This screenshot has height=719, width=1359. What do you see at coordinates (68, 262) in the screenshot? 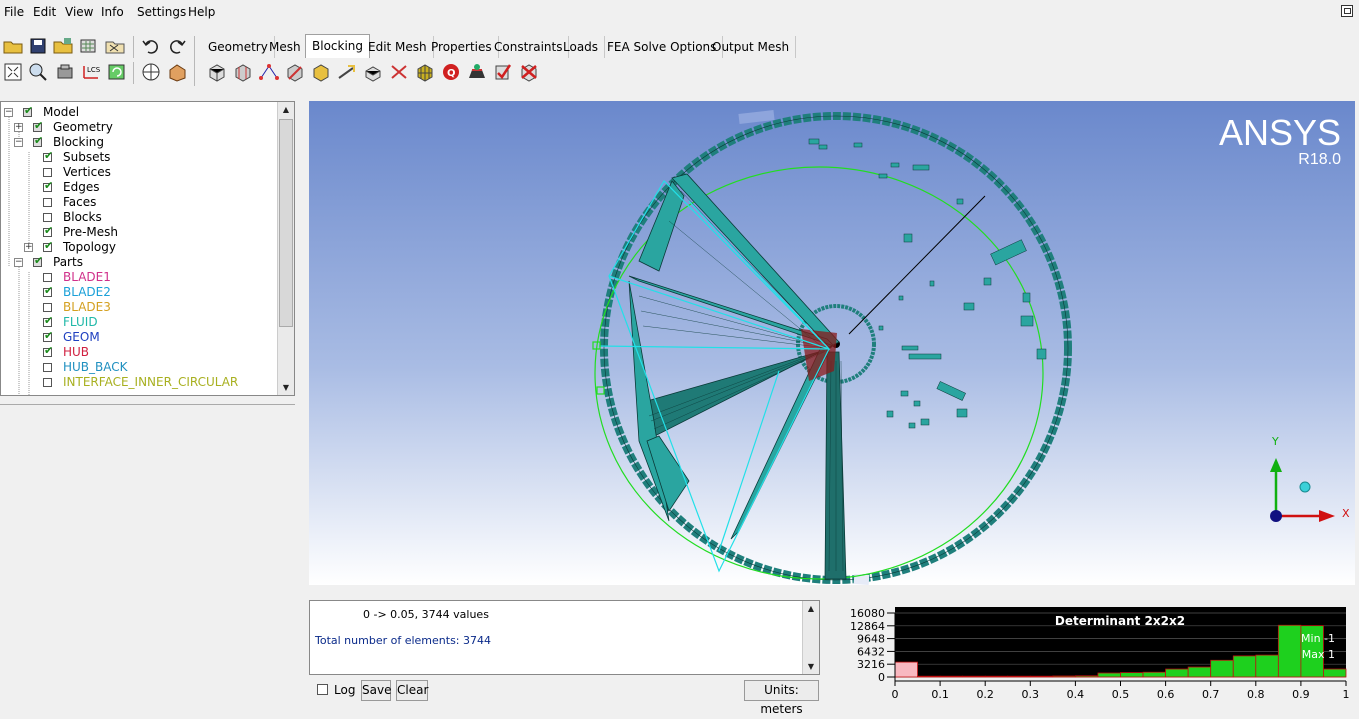
I see `tree-item-label: Parts` at bounding box center [68, 262].